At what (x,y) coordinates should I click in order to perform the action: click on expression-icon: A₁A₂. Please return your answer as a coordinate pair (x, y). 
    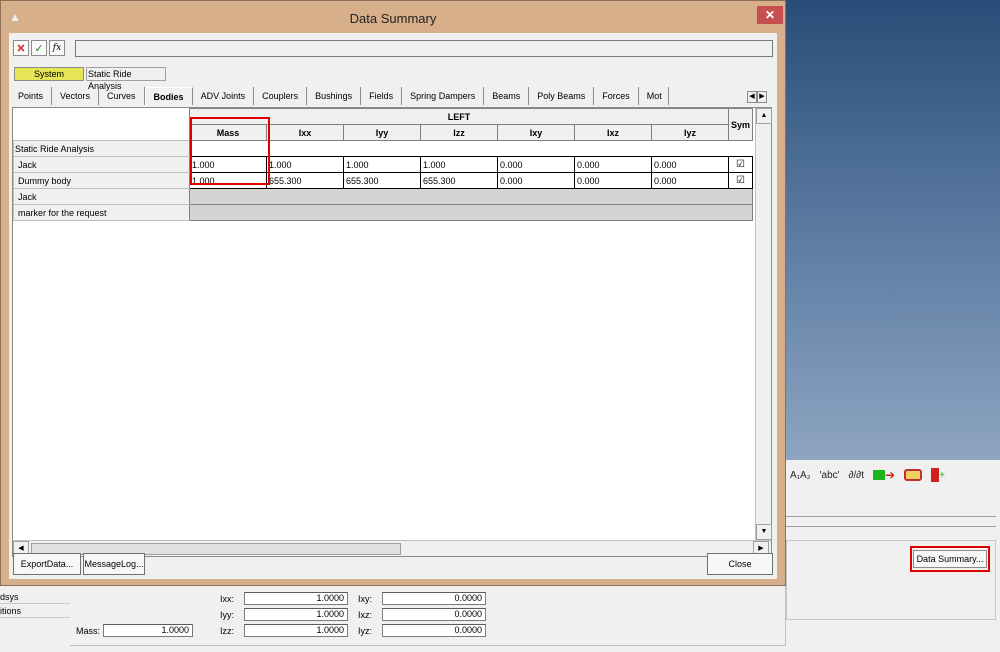
    Looking at the image, I should click on (800, 475).